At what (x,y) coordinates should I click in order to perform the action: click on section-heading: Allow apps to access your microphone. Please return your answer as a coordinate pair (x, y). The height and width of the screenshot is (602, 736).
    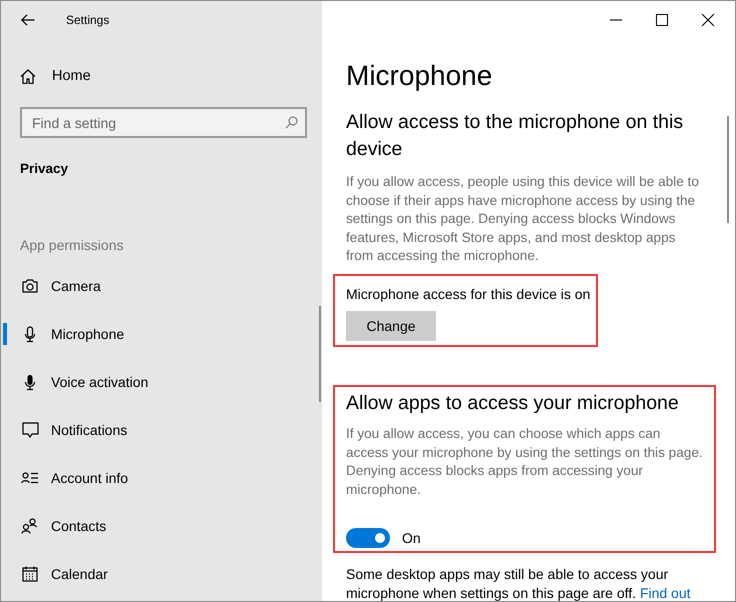
    Looking at the image, I should click on (513, 403).